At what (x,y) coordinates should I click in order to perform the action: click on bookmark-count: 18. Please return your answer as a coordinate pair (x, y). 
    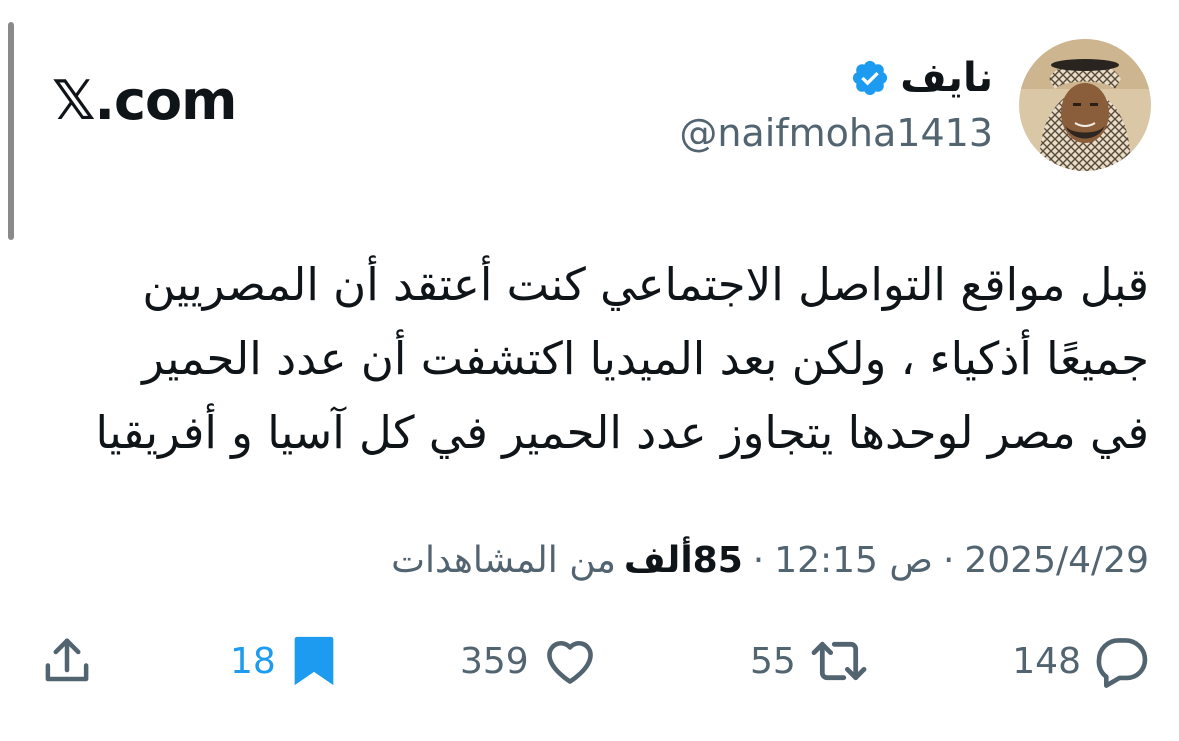
    Looking at the image, I should click on (253, 661).